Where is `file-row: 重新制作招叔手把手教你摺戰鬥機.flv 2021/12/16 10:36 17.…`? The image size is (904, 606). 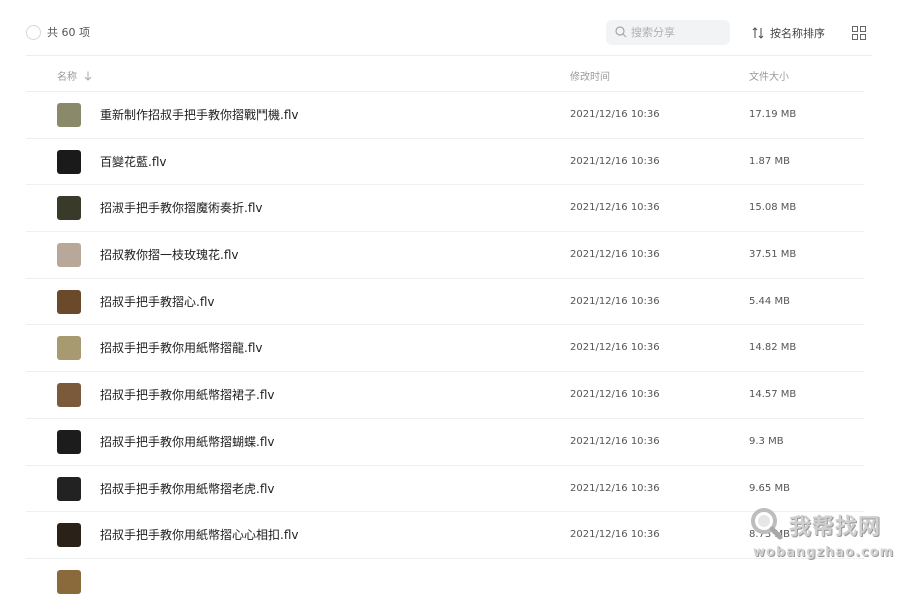
file-row: 重新制作招叔手把手教你摺戰鬥機.flv 2021/12/16 10:36 17.… is located at coordinates (445, 115).